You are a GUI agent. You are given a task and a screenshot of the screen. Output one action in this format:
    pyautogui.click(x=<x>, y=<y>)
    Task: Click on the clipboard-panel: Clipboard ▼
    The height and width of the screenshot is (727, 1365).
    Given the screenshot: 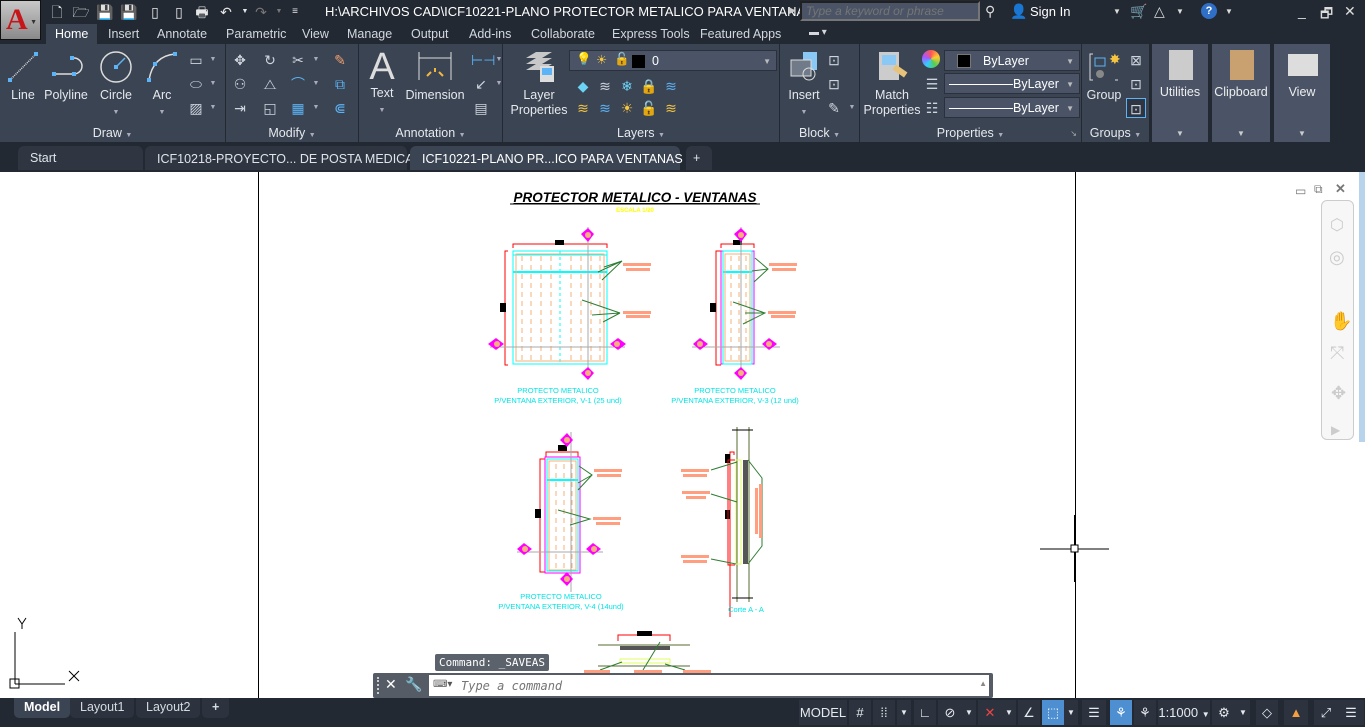 What is the action you would take?
    pyautogui.click(x=1242, y=93)
    